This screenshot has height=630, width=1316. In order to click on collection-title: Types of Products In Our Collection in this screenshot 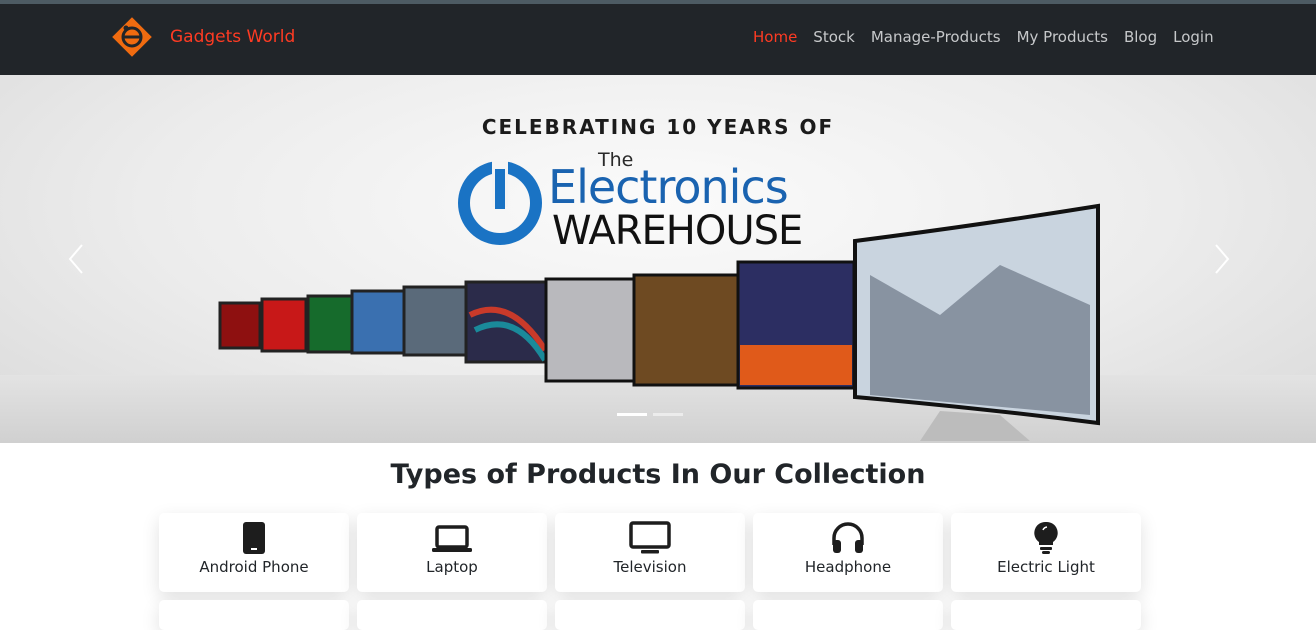, I will do `click(658, 474)`.